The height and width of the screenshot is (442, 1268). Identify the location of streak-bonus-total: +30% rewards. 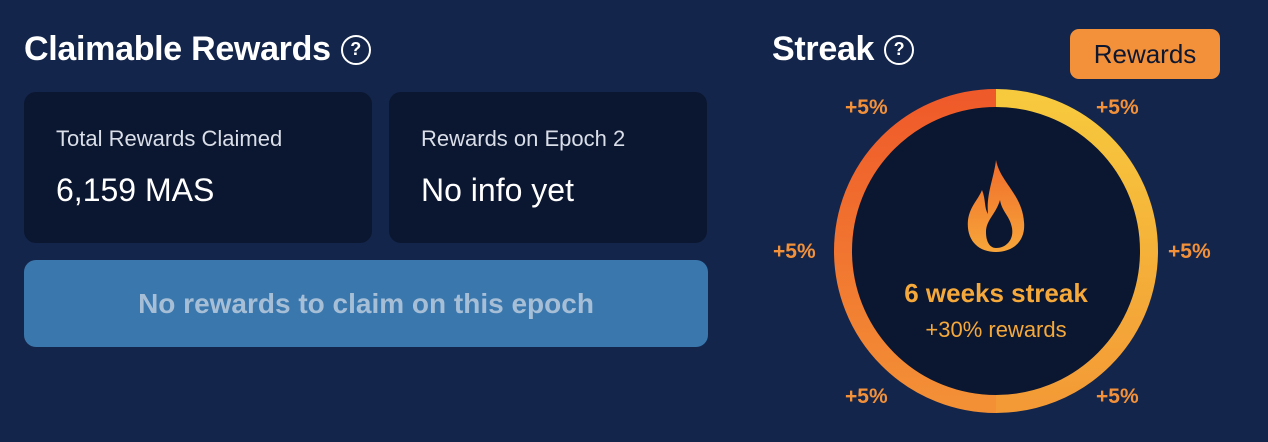
(996, 329).